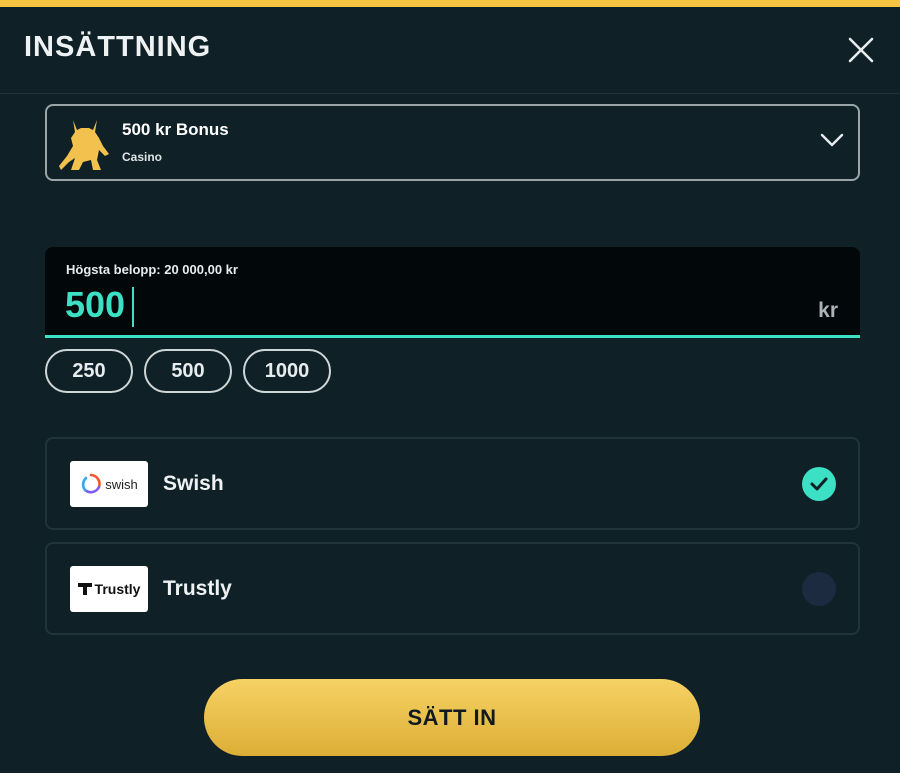  Describe the element at coordinates (89, 371) in the screenshot. I see `quick-amount-250: 250` at that location.